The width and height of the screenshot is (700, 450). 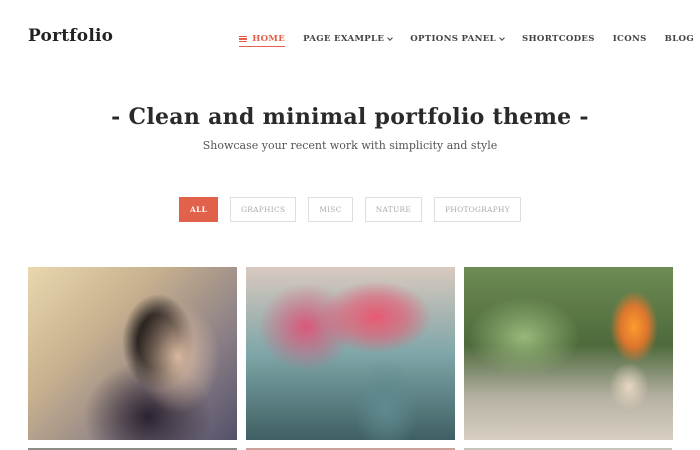 I want to click on nav-item-blog: BLOG, so click(x=679, y=39).